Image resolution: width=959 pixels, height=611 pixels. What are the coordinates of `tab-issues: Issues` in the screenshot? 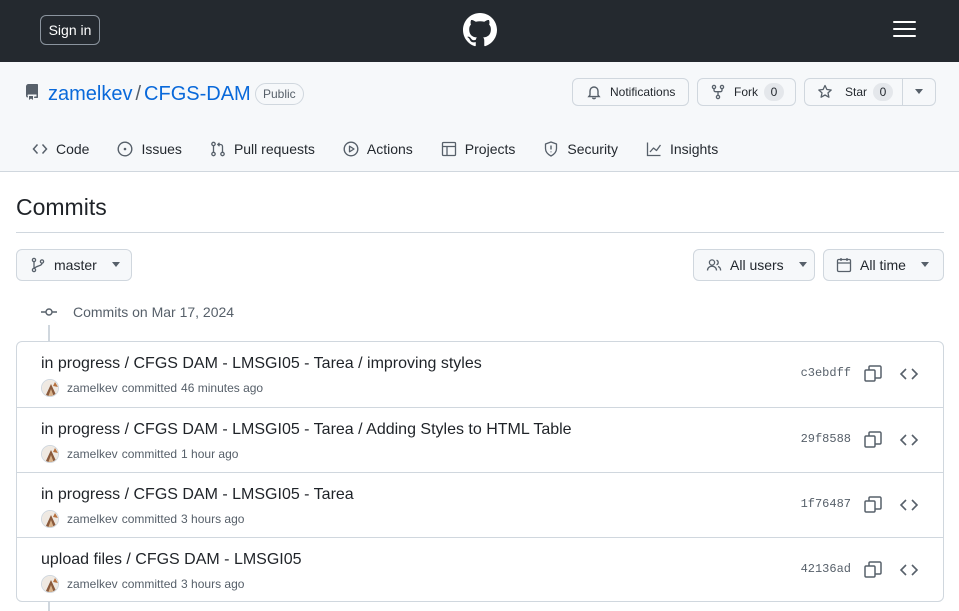 It's located at (147, 149).